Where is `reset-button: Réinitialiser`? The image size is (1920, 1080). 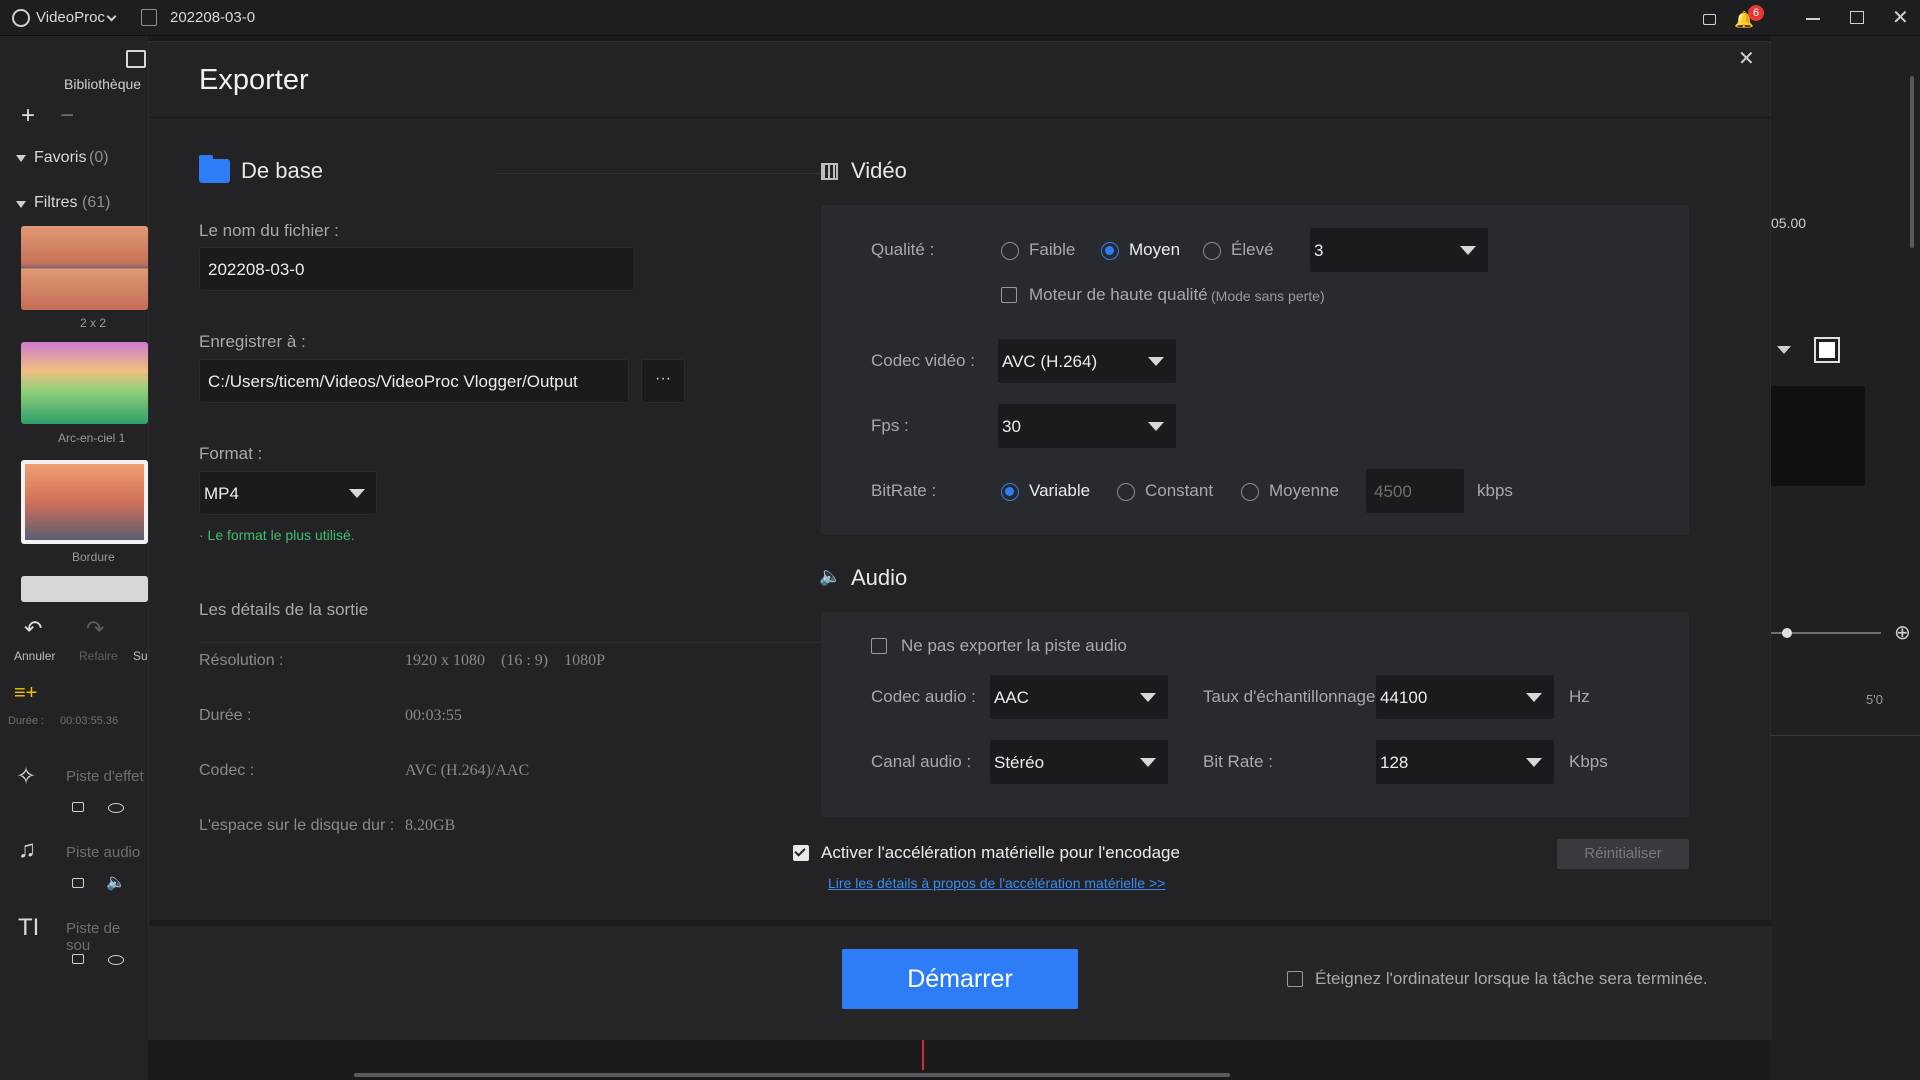 reset-button: Réinitialiser is located at coordinates (1623, 854).